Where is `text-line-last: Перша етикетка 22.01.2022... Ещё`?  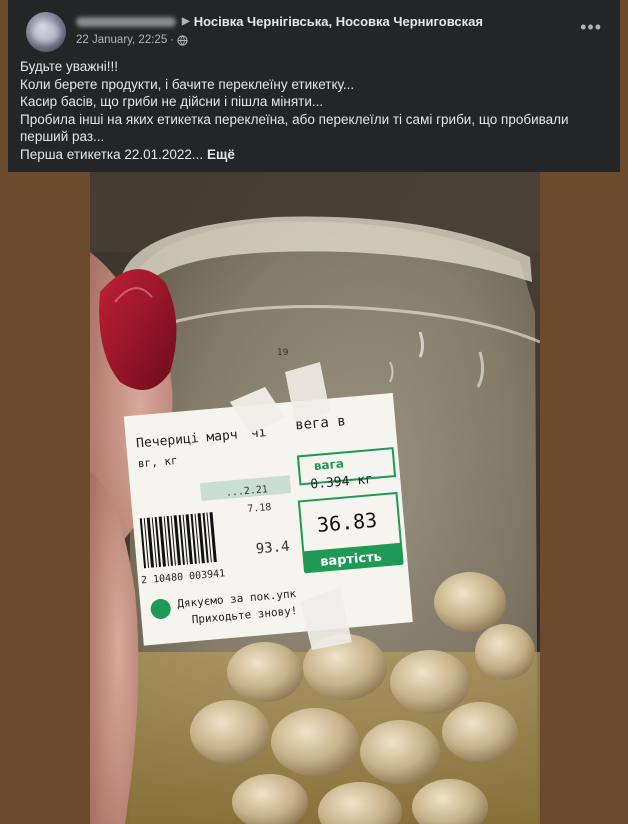
text-line-last: Перша етикетка 22.01.2022... Ещё is located at coordinates (314, 155).